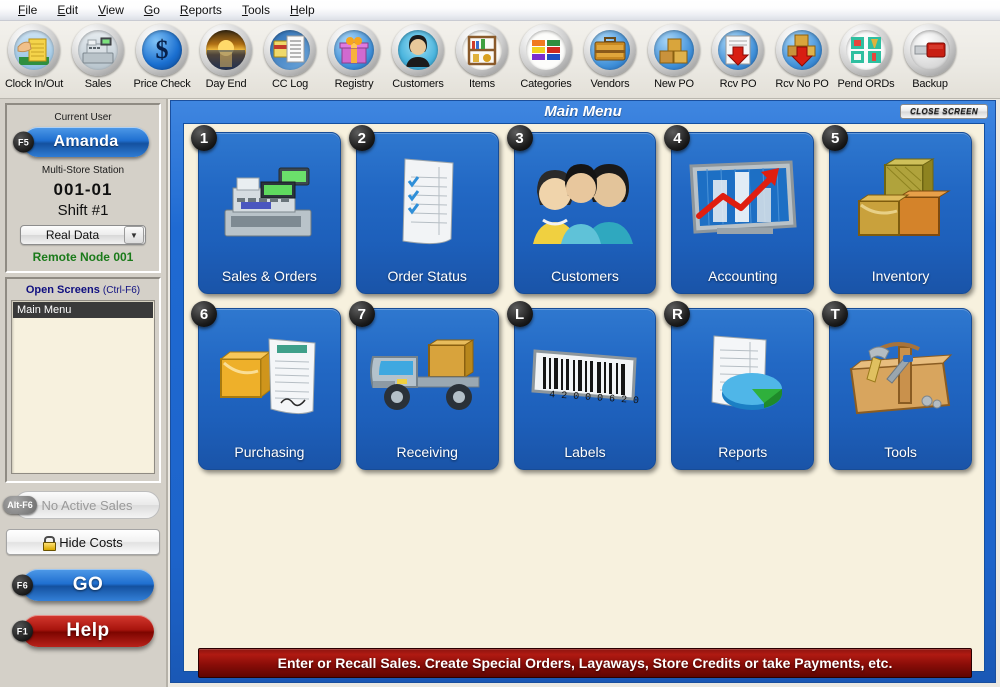  What do you see at coordinates (743, 452) in the screenshot?
I see `tile-label: Reports` at bounding box center [743, 452].